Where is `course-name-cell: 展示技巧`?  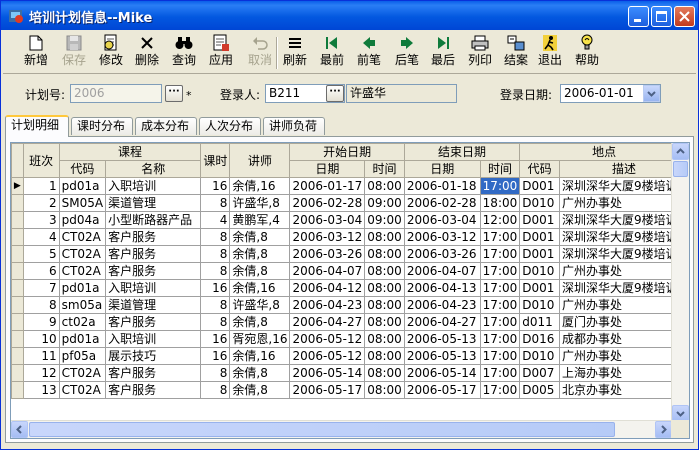 course-name-cell: 展示技巧 is located at coordinates (153, 356).